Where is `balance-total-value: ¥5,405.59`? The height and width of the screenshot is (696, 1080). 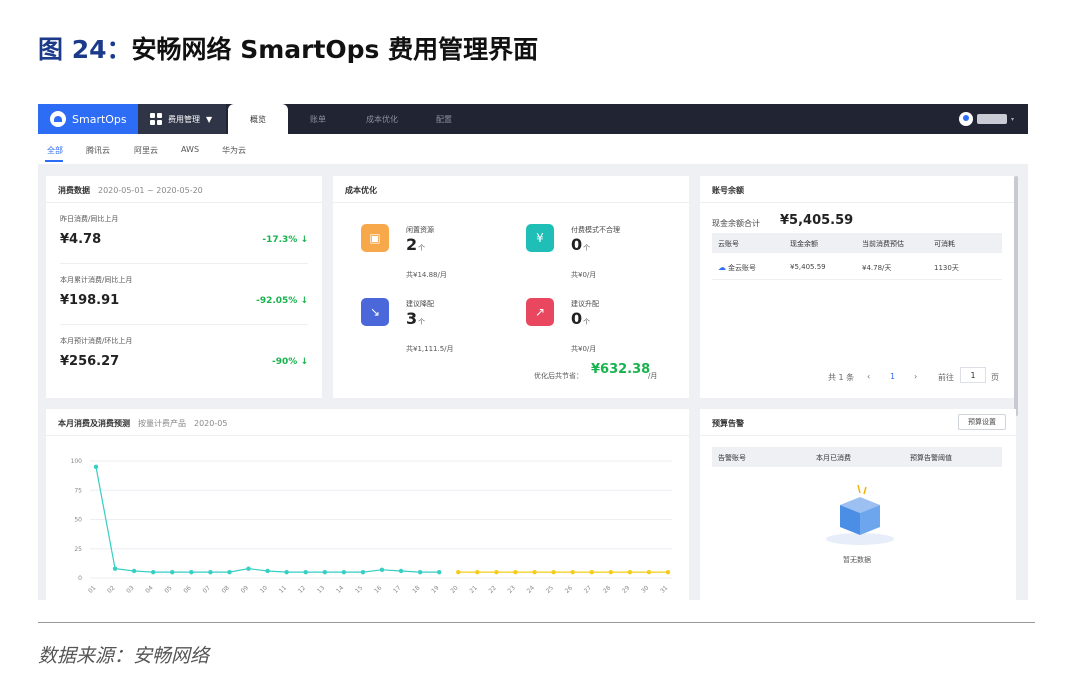 balance-total-value: ¥5,405.59 is located at coordinates (817, 220).